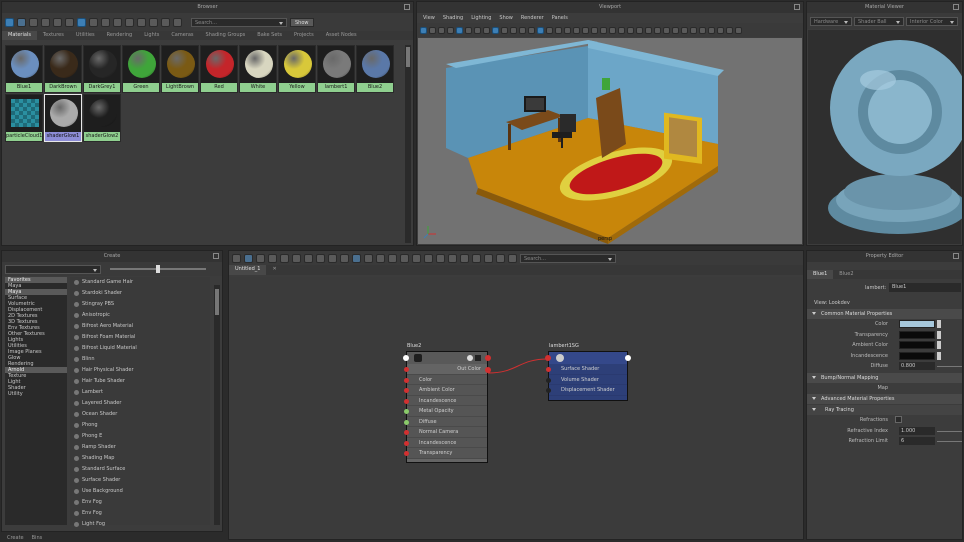 The height and width of the screenshot is (542, 964). I want to click on create-node-item: Bifrost Foam Material, so click(140, 337).